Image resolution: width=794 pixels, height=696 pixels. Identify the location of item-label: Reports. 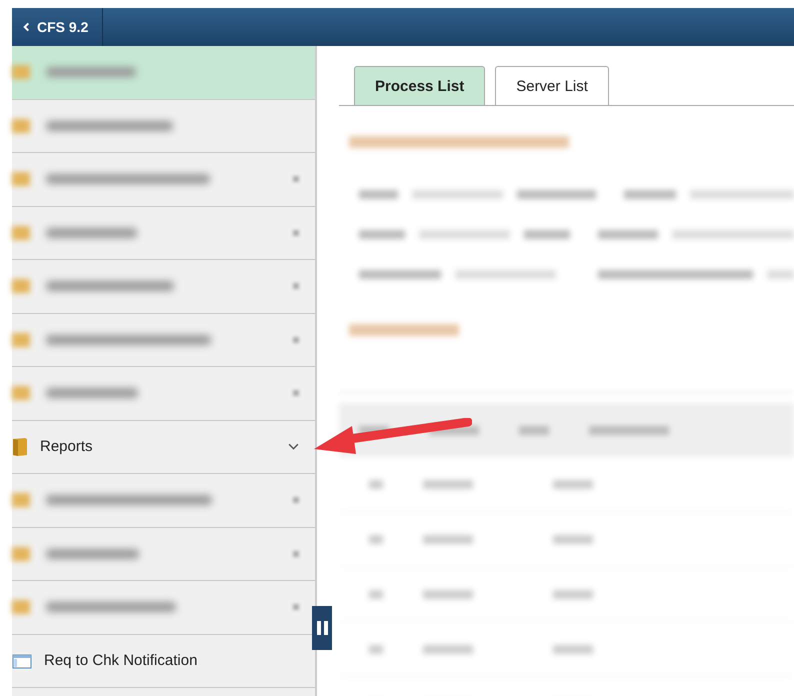
(66, 447).